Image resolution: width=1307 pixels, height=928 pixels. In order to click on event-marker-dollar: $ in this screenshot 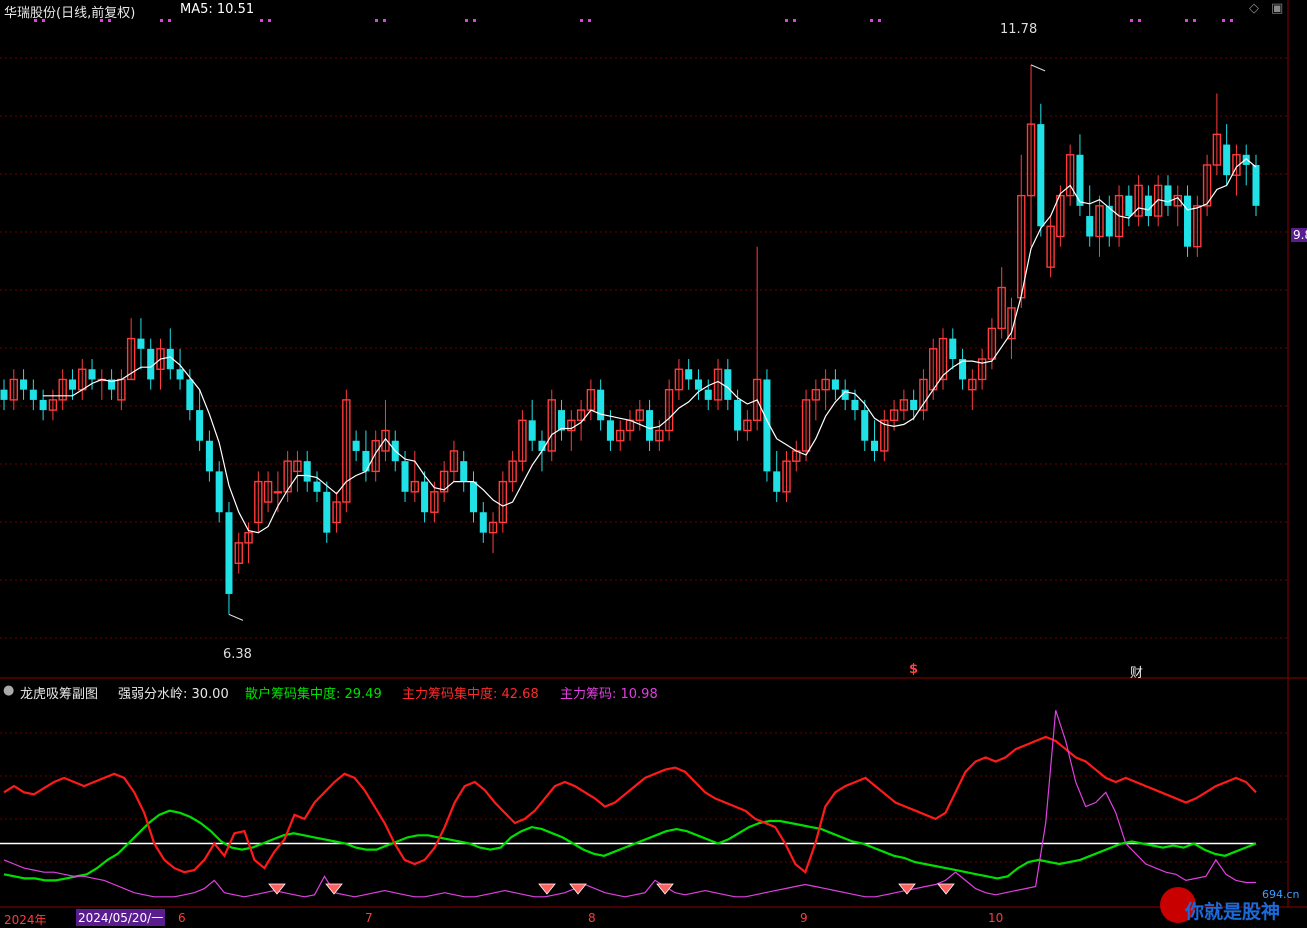, I will do `click(913, 669)`.